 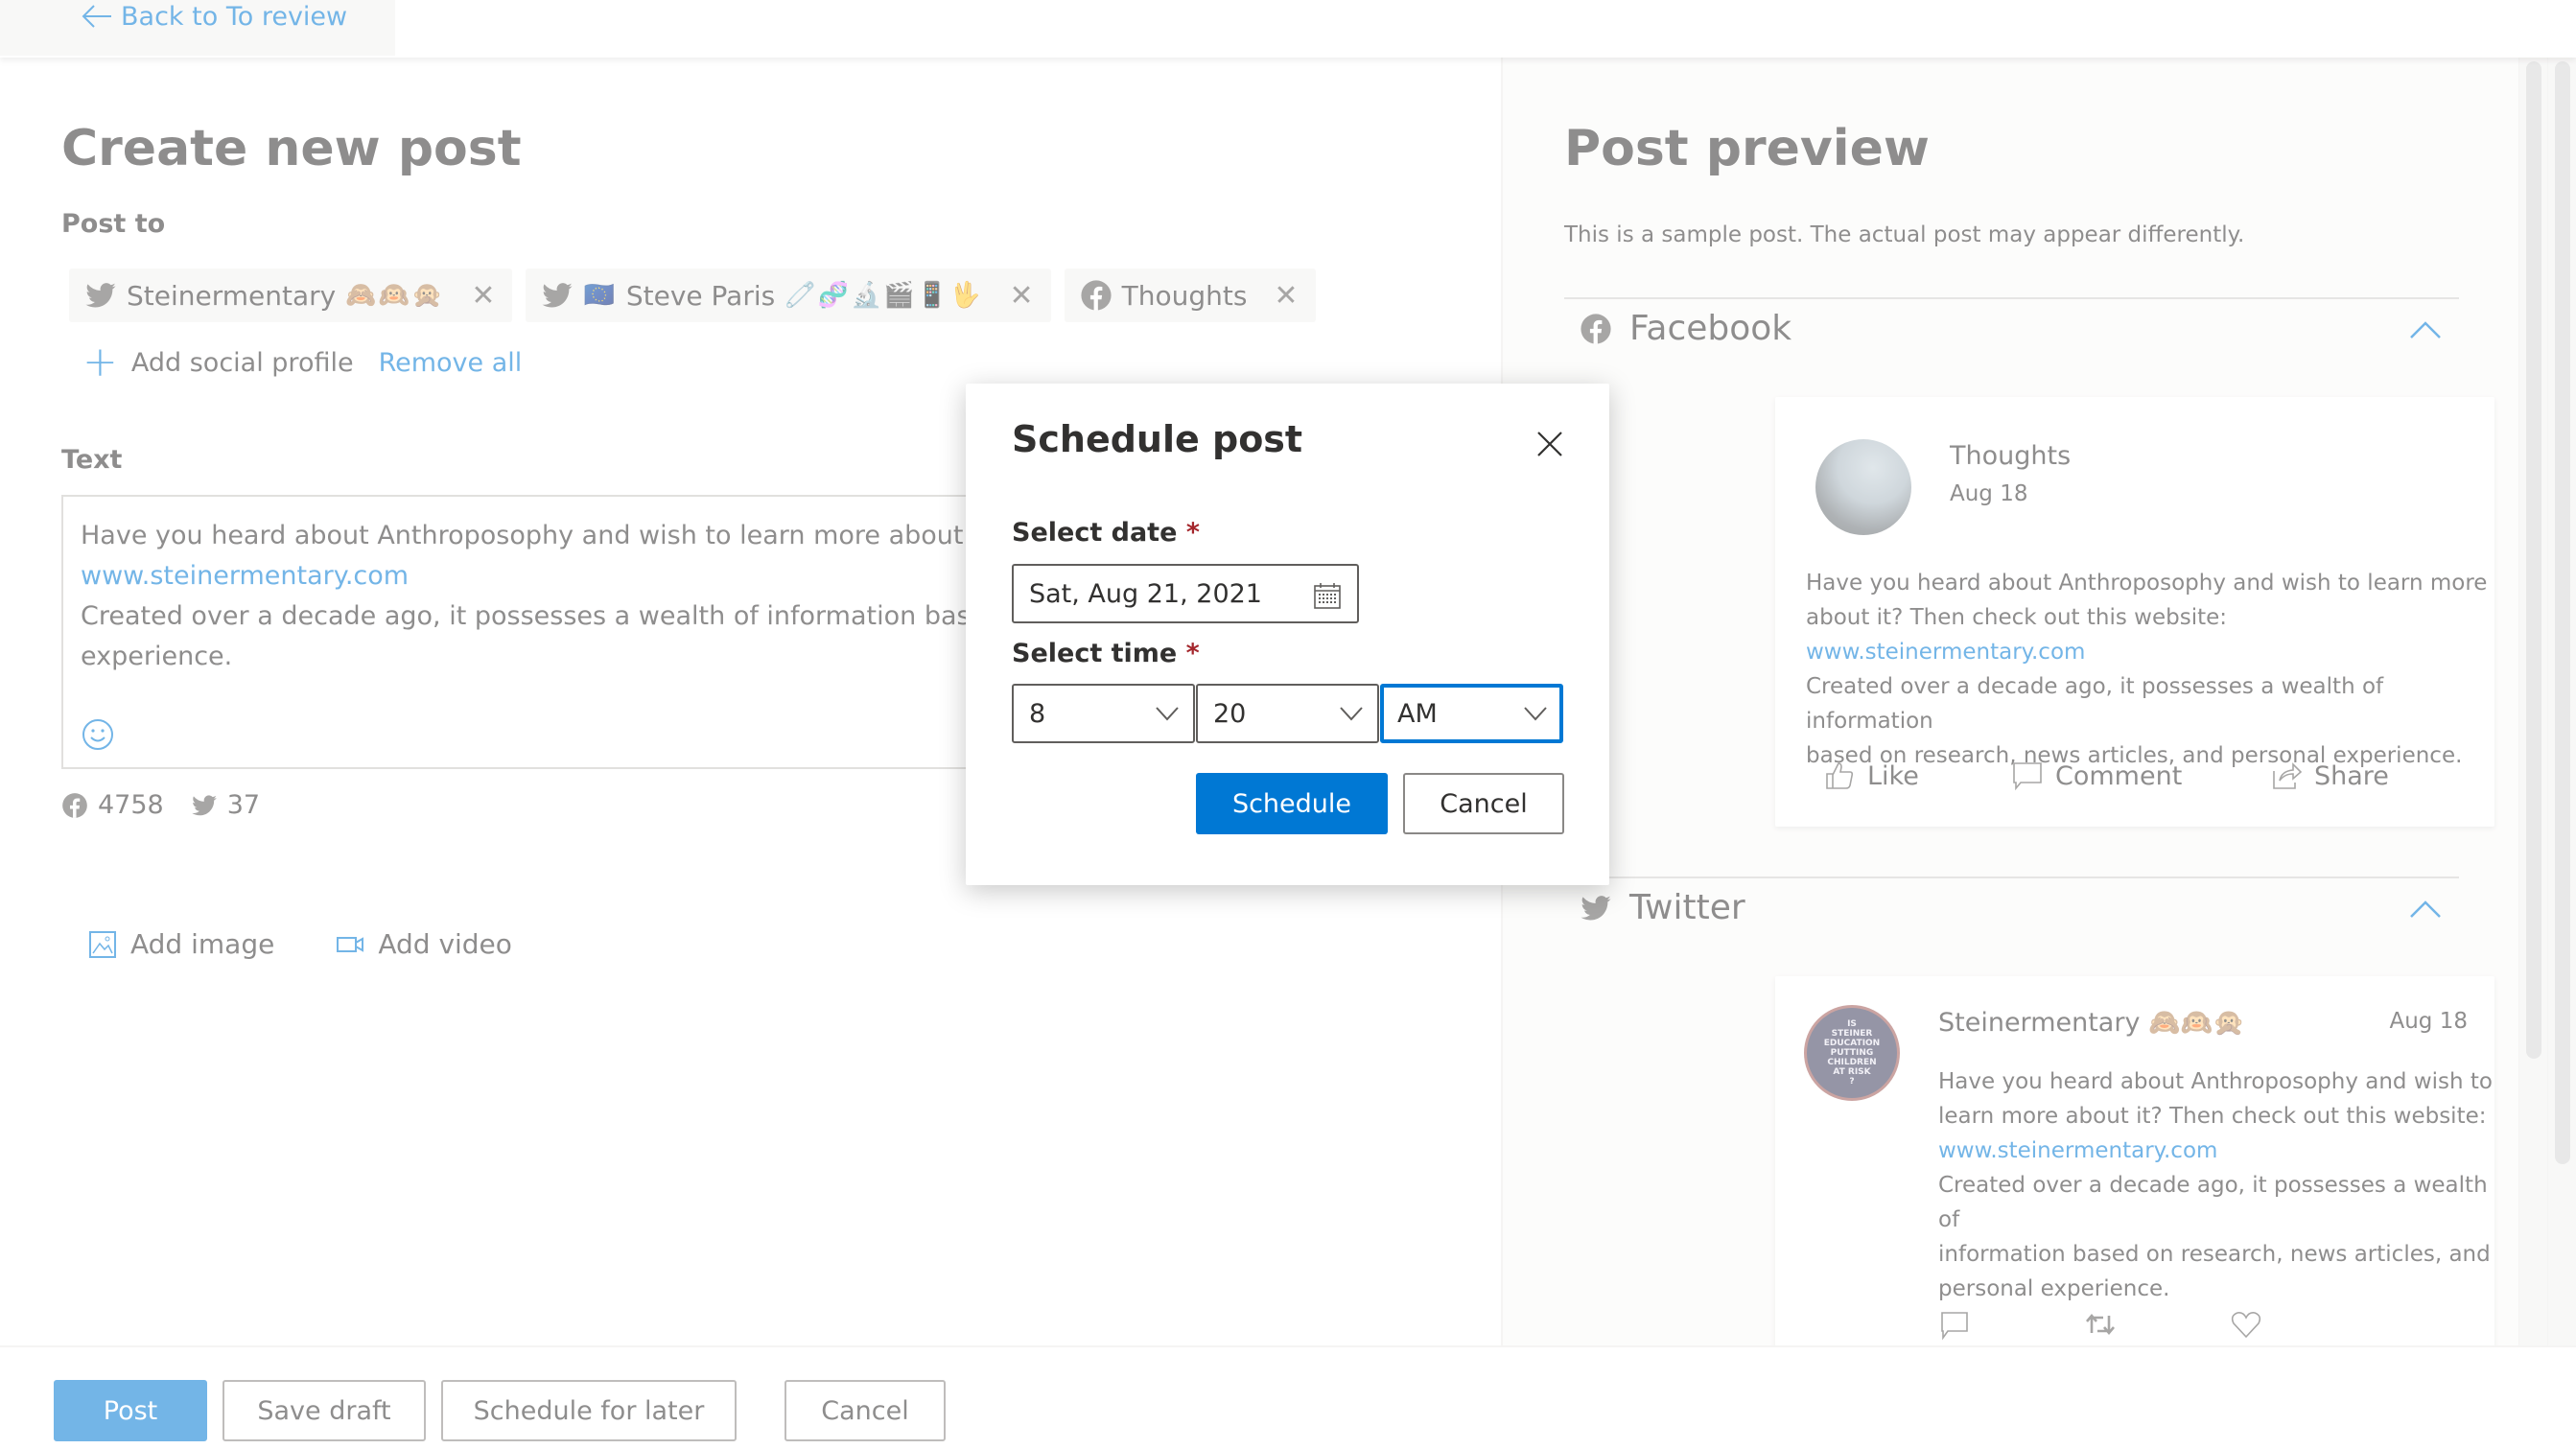 What do you see at coordinates (1483, 804) in the screenshot?
I see `dialog-cancel-button: Cancel` at bounding box center [1483, 804].